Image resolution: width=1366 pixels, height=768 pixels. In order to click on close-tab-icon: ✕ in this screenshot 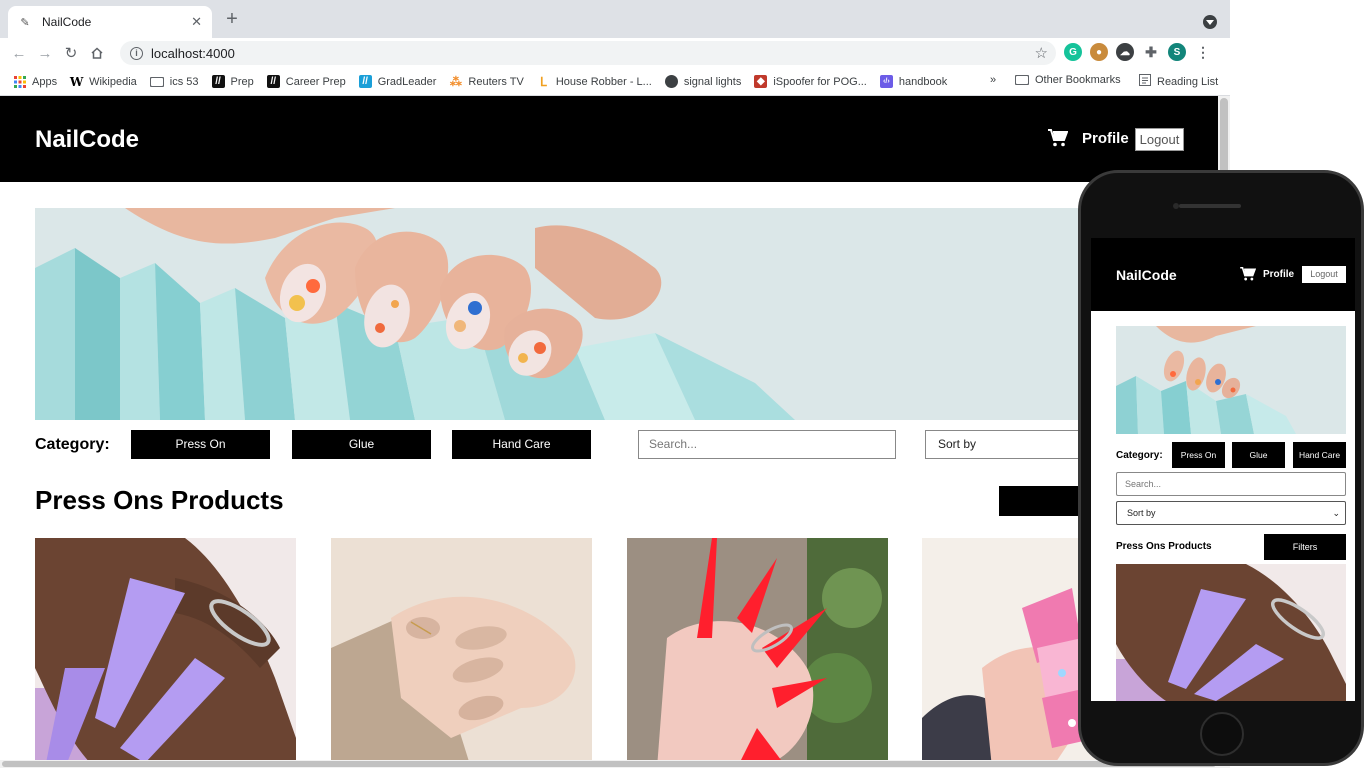, I will do `click(196, 22)`.